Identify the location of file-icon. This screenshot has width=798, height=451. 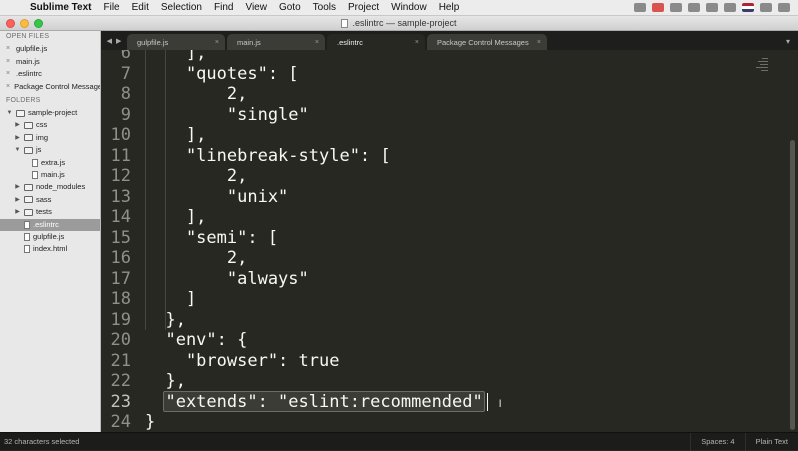
(35, 175).